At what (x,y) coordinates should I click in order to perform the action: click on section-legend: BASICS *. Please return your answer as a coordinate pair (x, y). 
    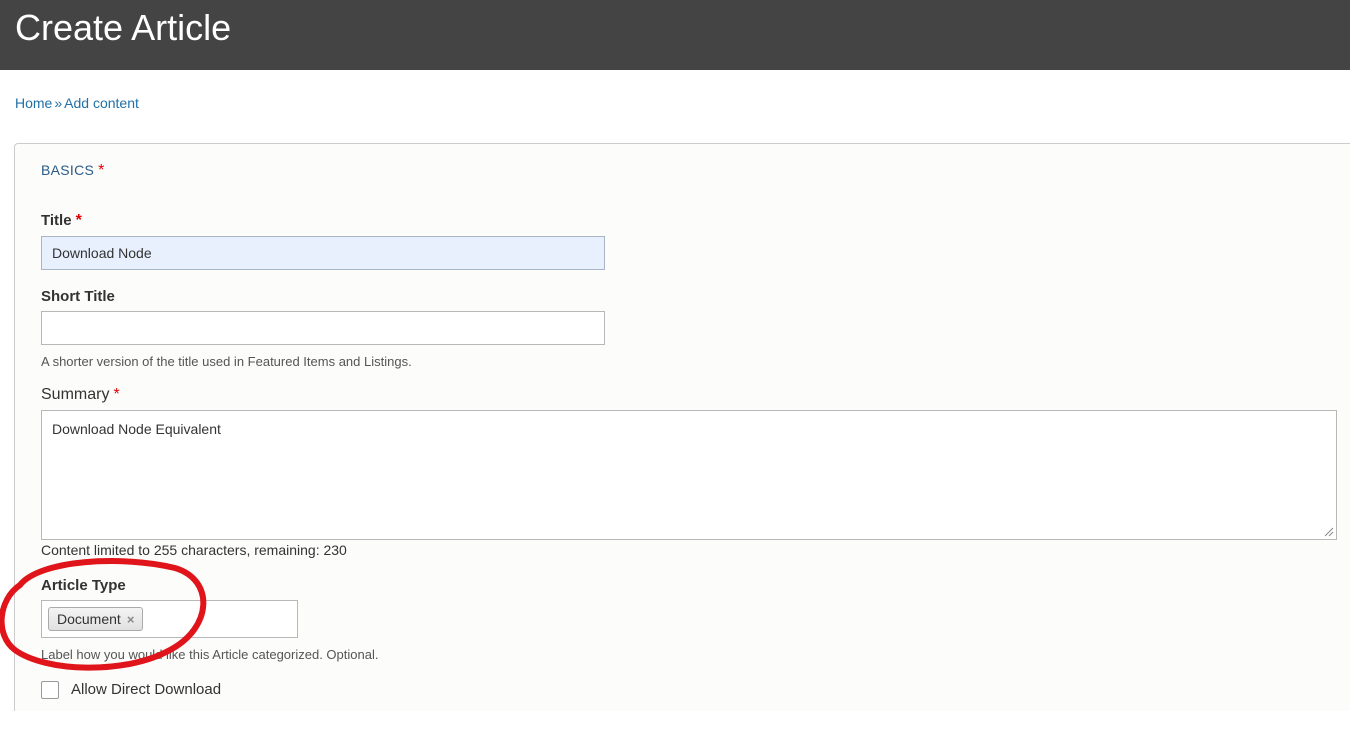
    Looking at the image, I should click on (73, 171).